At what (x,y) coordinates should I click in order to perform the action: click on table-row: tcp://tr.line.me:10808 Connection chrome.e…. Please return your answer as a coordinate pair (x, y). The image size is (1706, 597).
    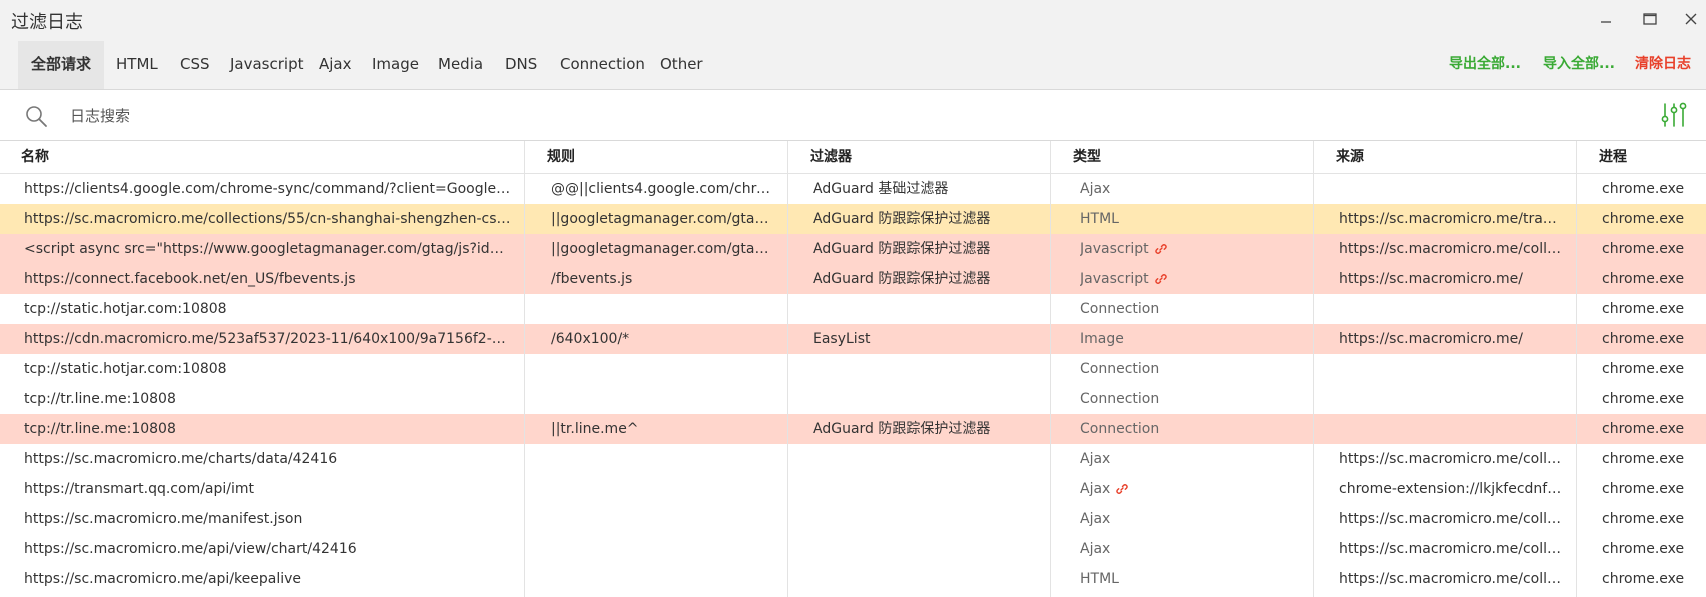
    Looking at the image, I should click on (853, 399).